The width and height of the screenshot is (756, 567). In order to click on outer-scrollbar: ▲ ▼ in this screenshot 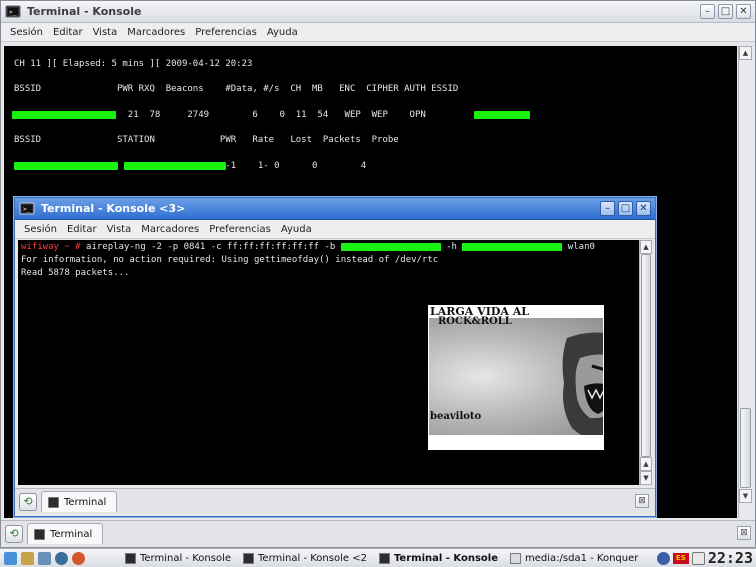, I will do `click(745, 282)`.